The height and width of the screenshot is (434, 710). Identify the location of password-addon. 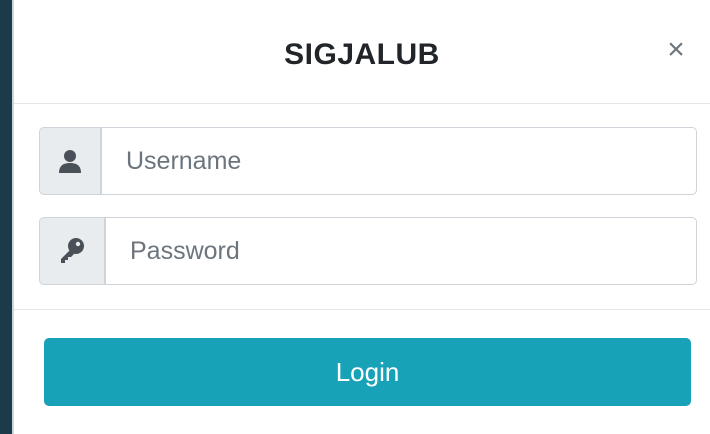
(72, 251).